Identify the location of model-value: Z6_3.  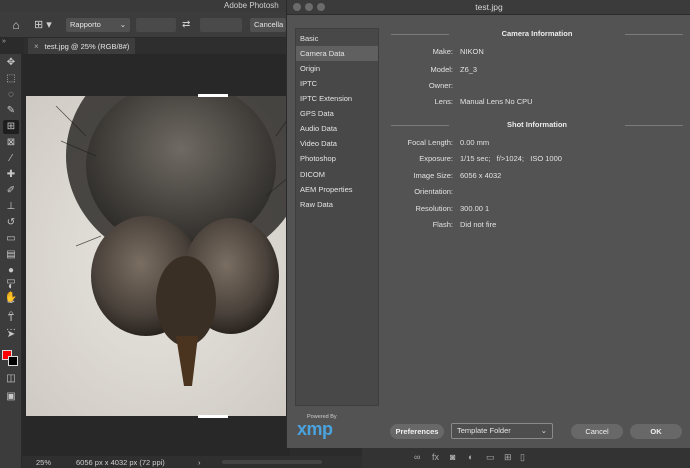
(469, 69).